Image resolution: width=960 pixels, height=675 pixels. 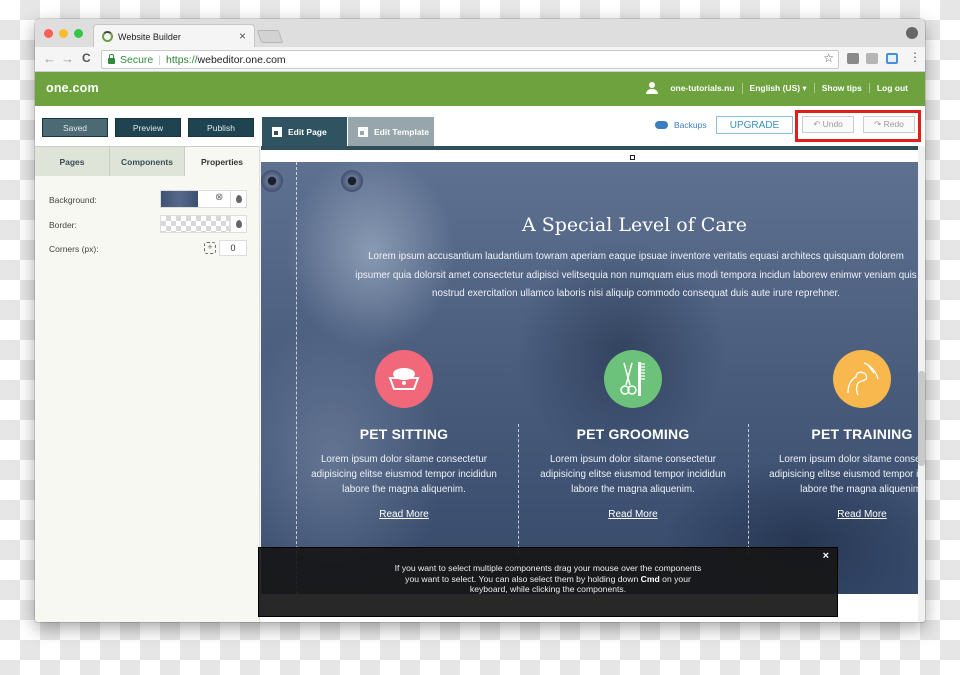 I want to click on upgrade-button: UPGRADE, so click(x=754, y=125).